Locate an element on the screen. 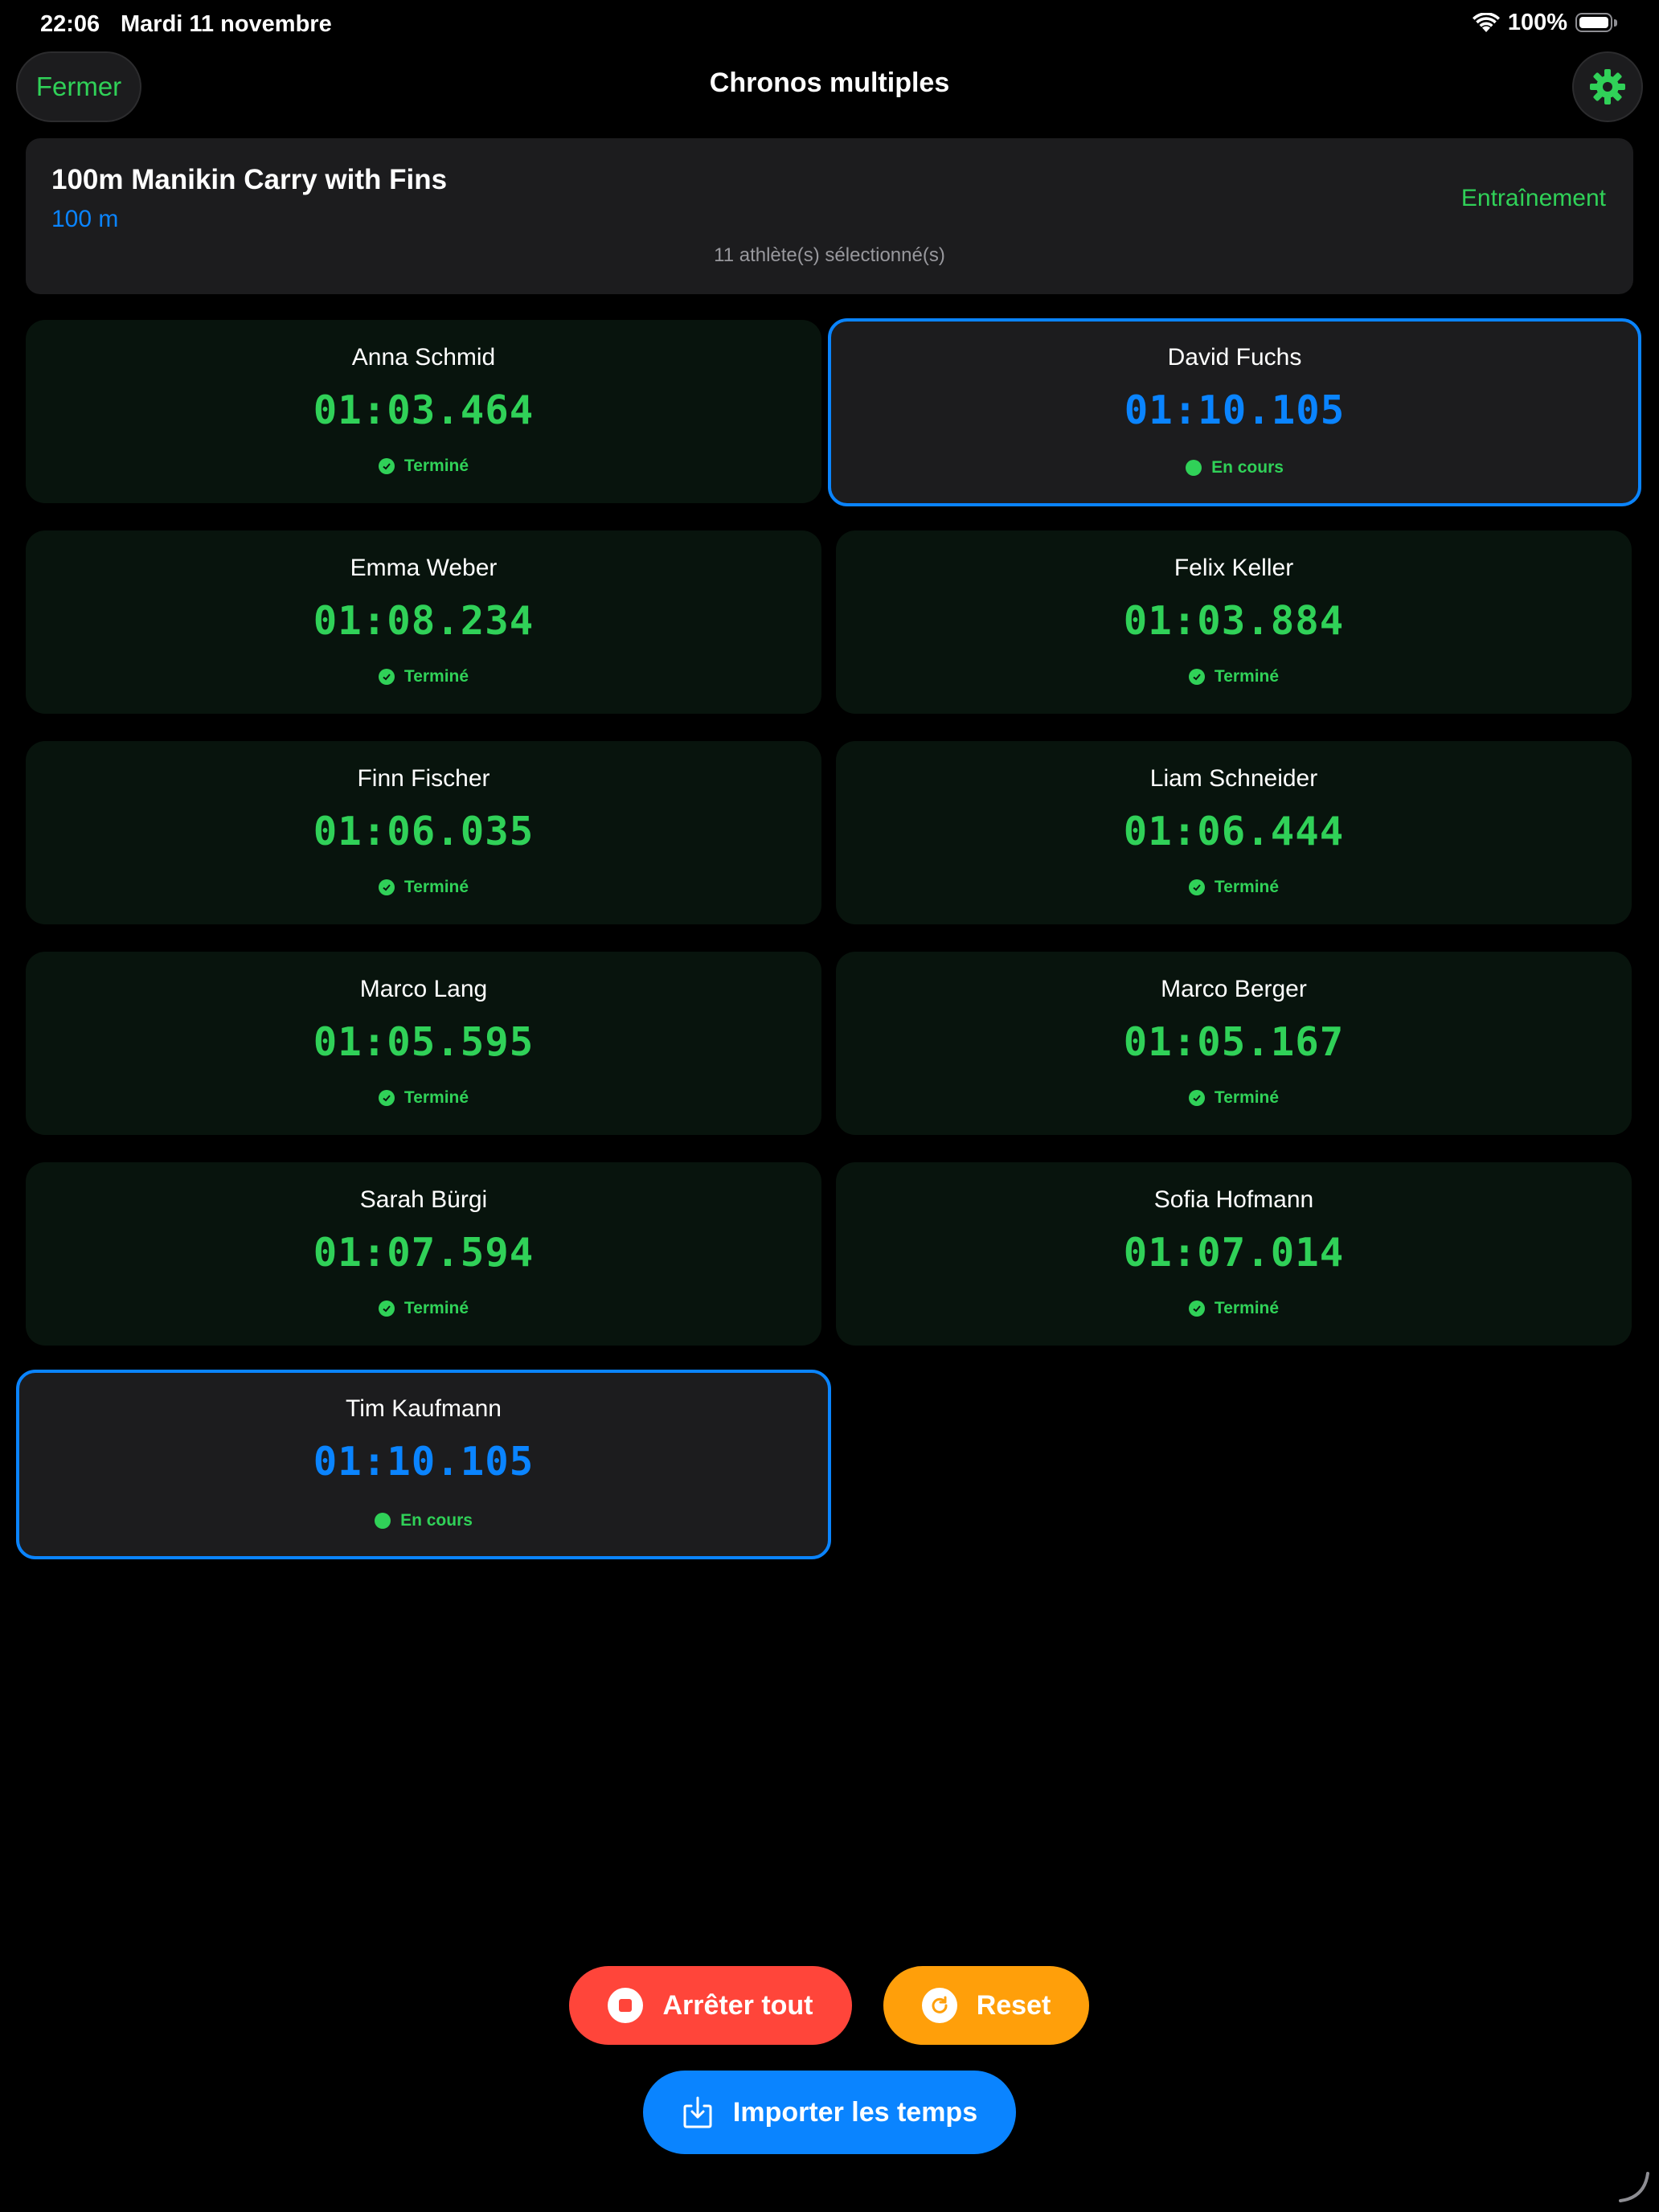 The image size is (1659, 2212). athlete-name: David Fuchs is located at coordinates (1234, 357).